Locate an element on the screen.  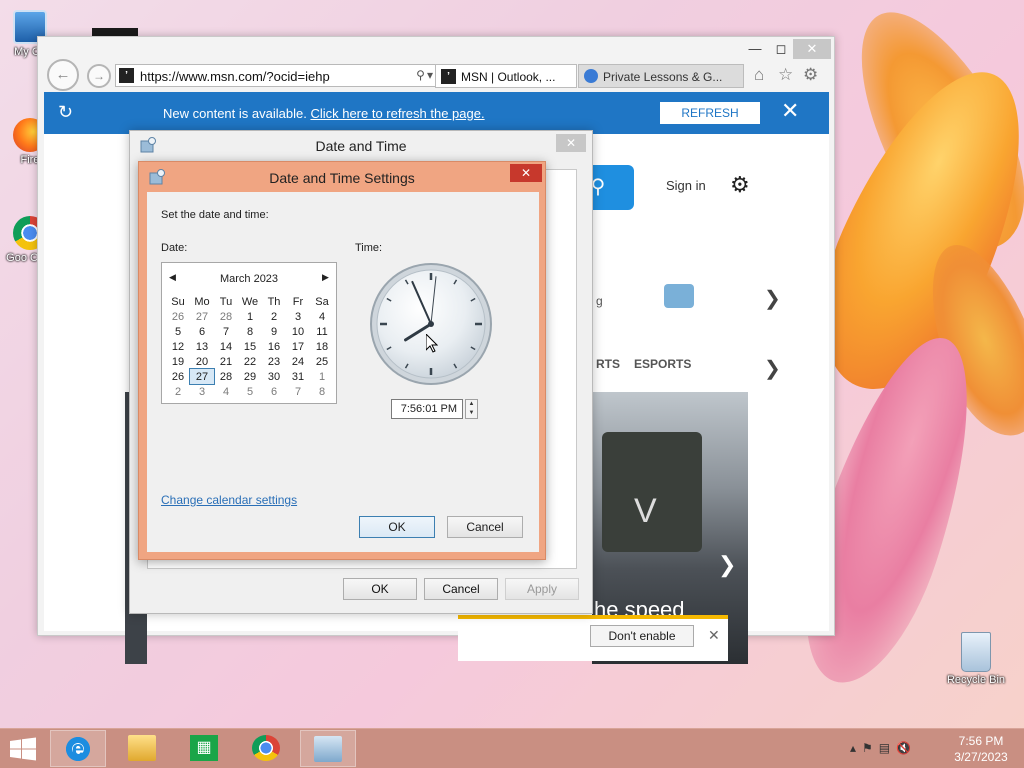
taskbar-date-time is located at coordinates (328, 748).